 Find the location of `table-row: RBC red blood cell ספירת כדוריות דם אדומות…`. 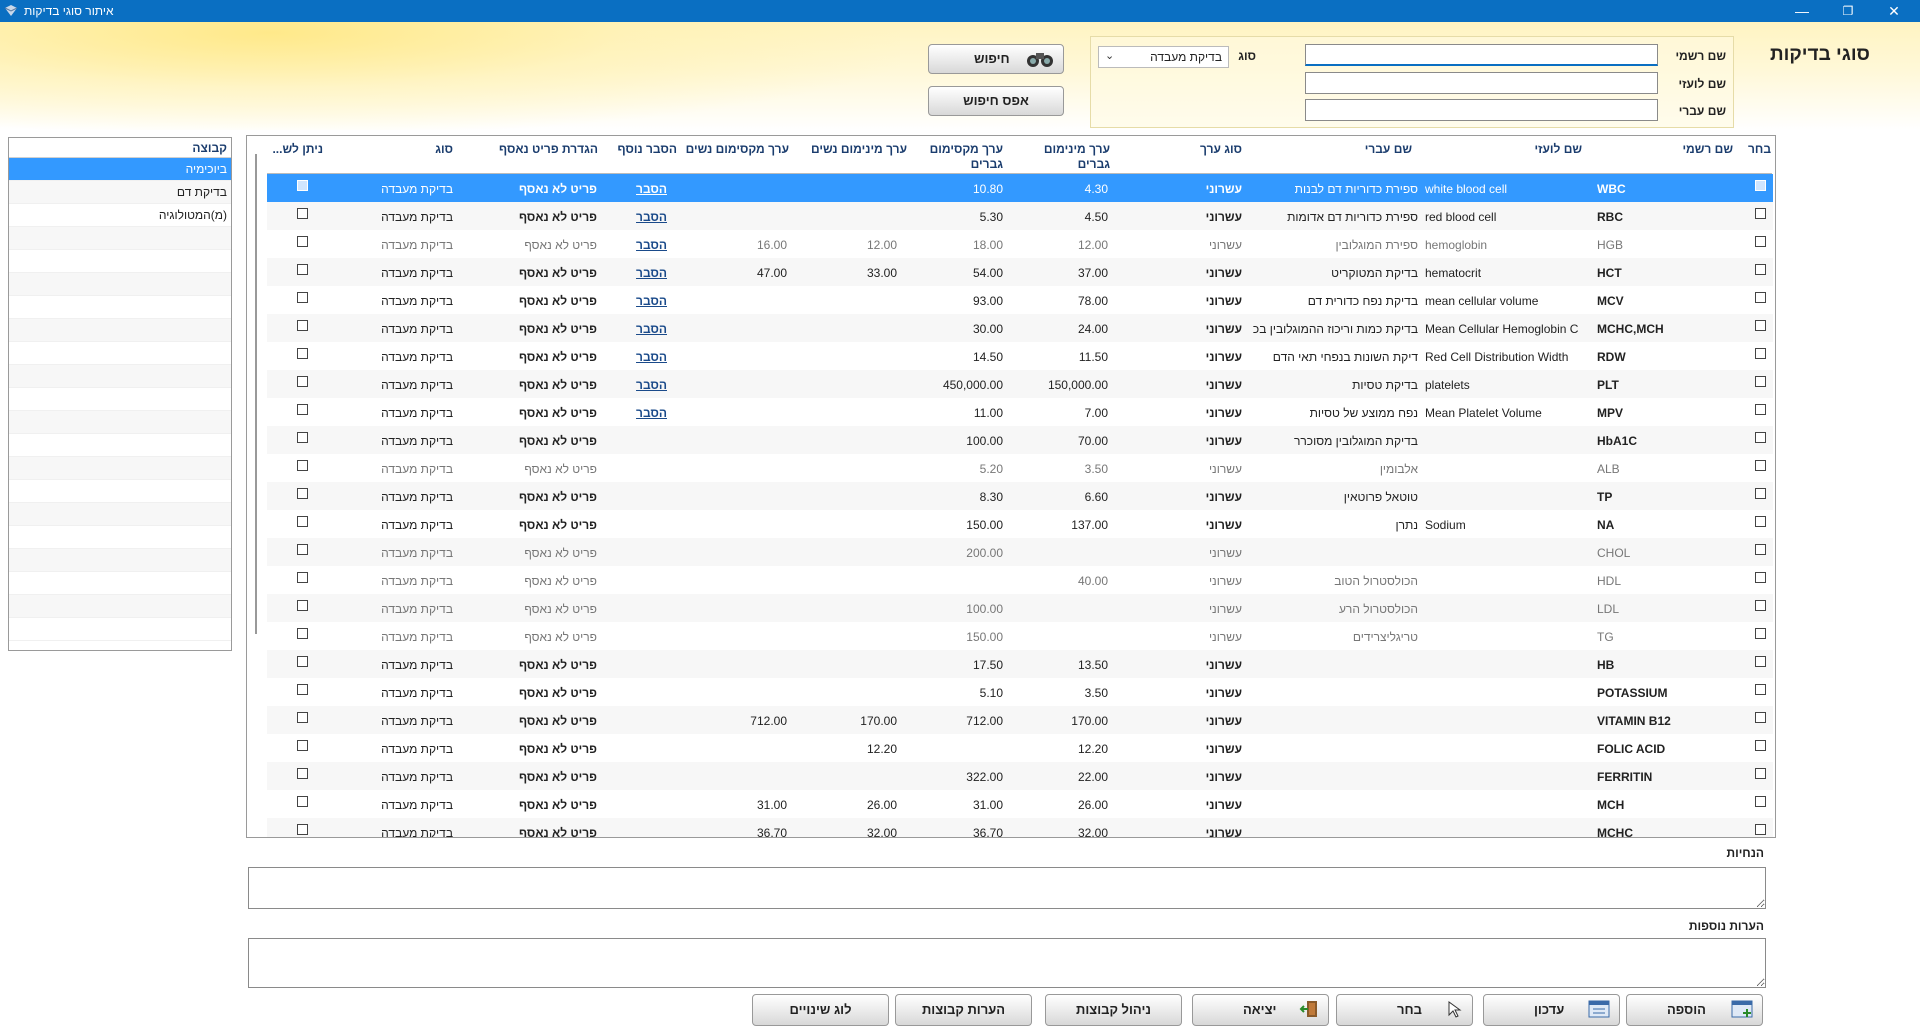

table-row: RBC red blood cell ספירת כדוריות דם אדומות… is located at coordinates (1020, 216).